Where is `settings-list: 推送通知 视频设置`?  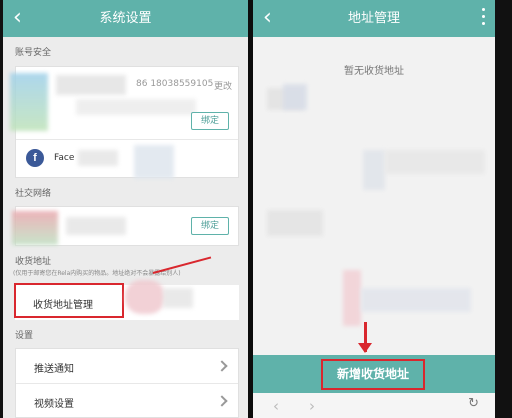 settings-list: 推送通知 视频设置 is located at coordinates (127, 383).